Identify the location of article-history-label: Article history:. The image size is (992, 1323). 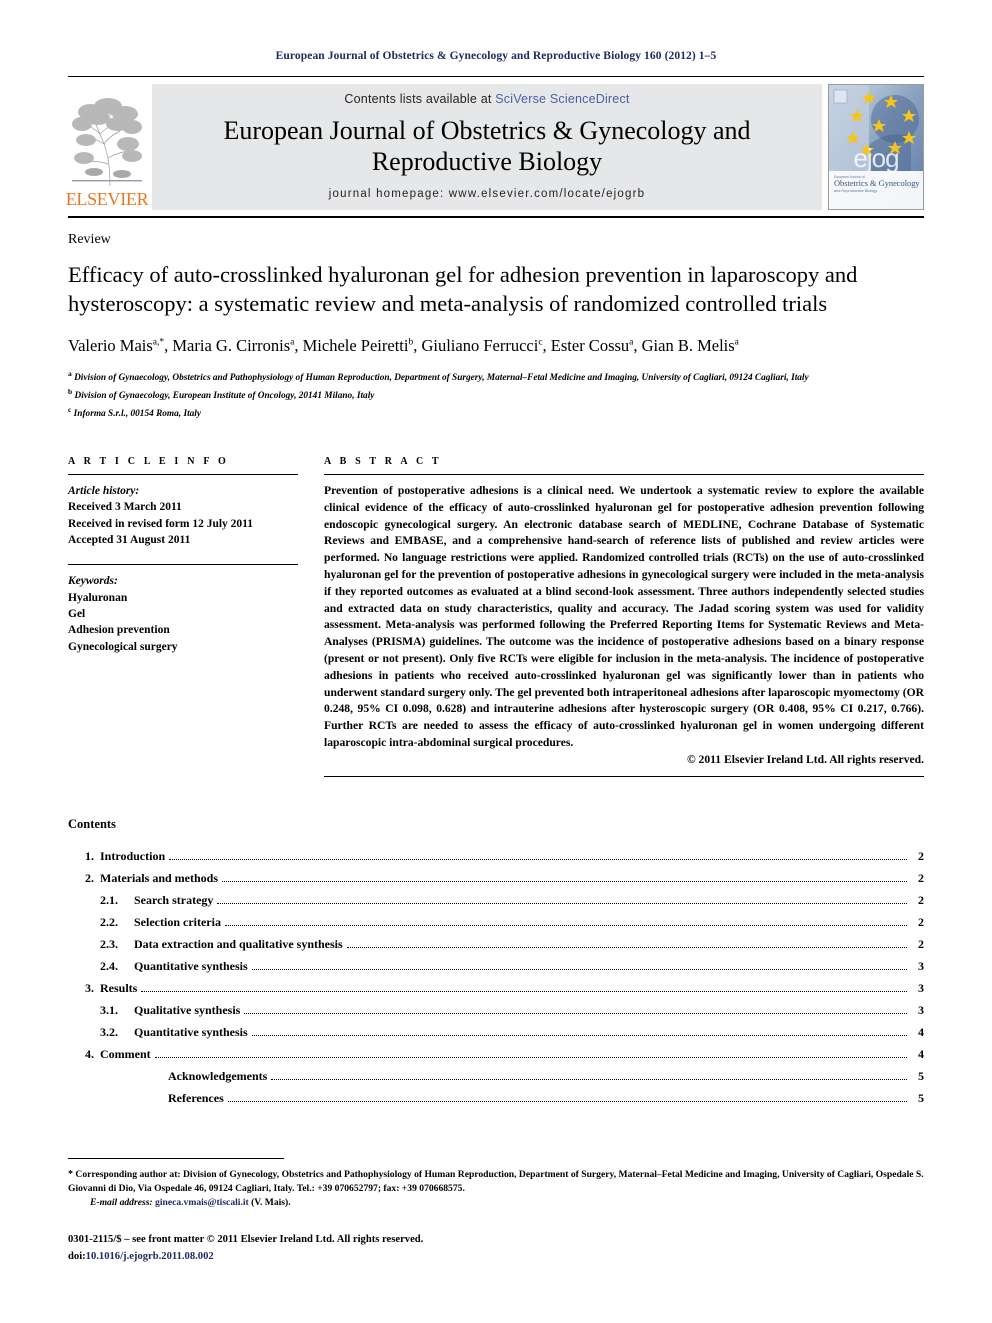
(104, 491).